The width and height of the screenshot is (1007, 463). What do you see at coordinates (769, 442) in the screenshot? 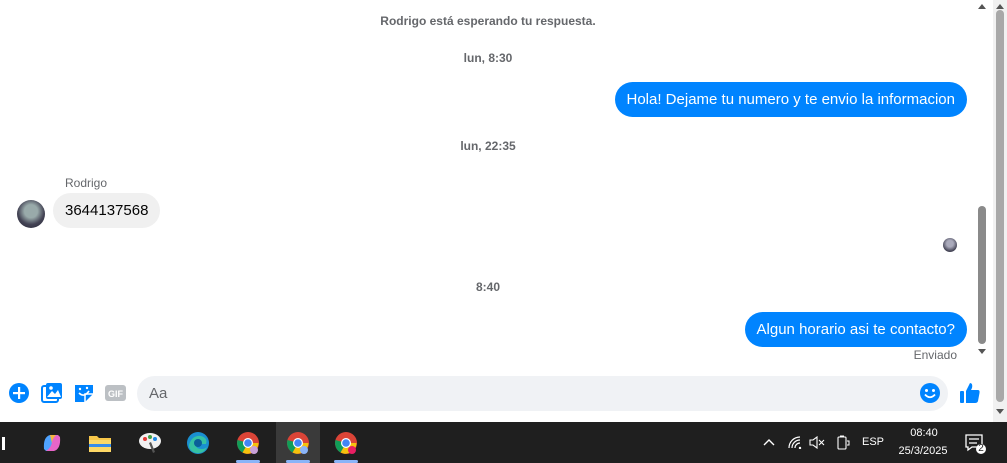
I see `chevron-up-icon` at bounding box center [769, 442].